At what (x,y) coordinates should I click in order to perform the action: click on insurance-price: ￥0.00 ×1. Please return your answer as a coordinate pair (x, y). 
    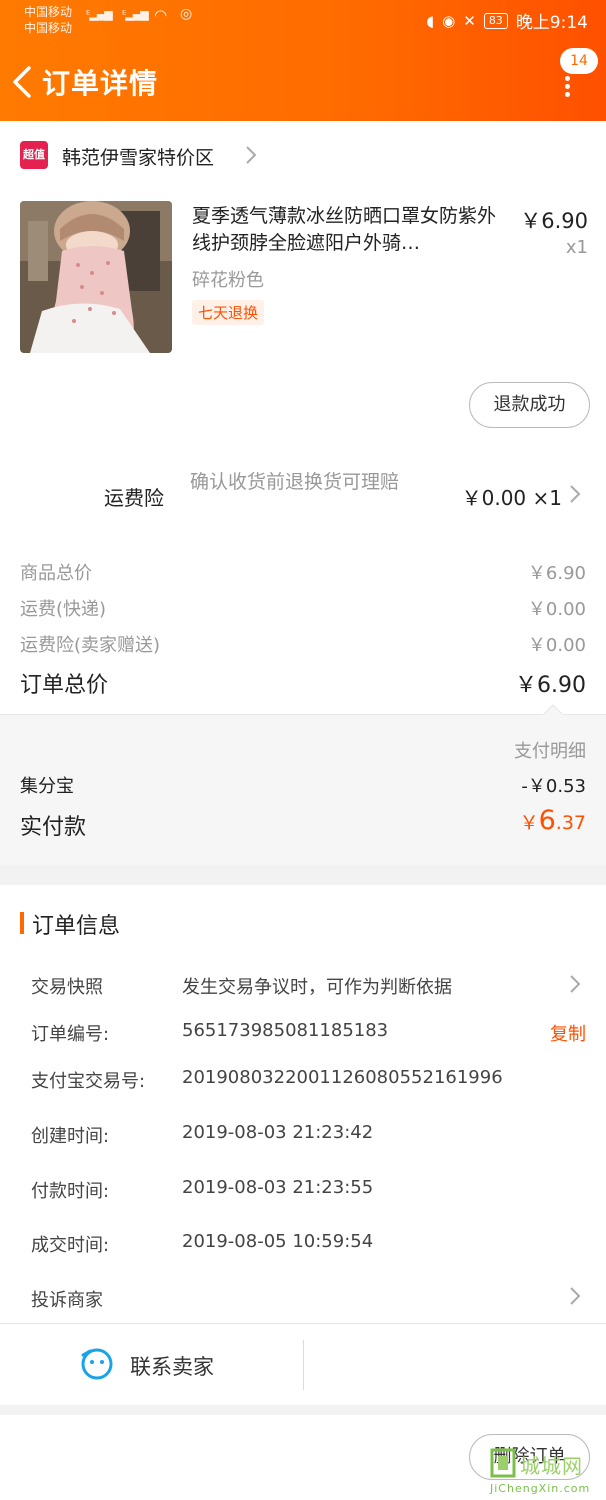
    Looking at the image, I should click on (511, 498).